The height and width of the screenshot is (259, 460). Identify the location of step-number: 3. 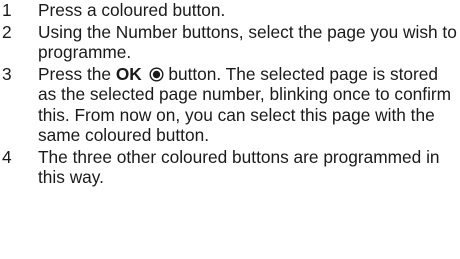
(7, 73).